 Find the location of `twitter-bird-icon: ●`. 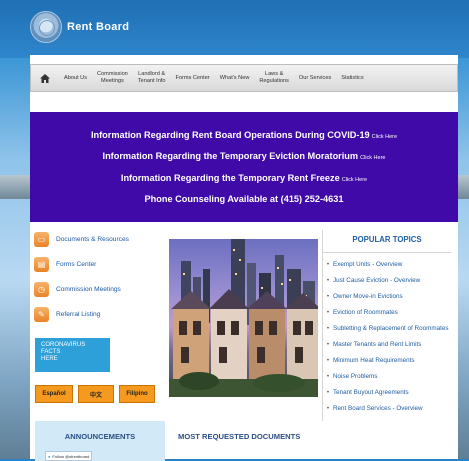

twitter-bird-icon: ● is located at coordinates (49, 456).